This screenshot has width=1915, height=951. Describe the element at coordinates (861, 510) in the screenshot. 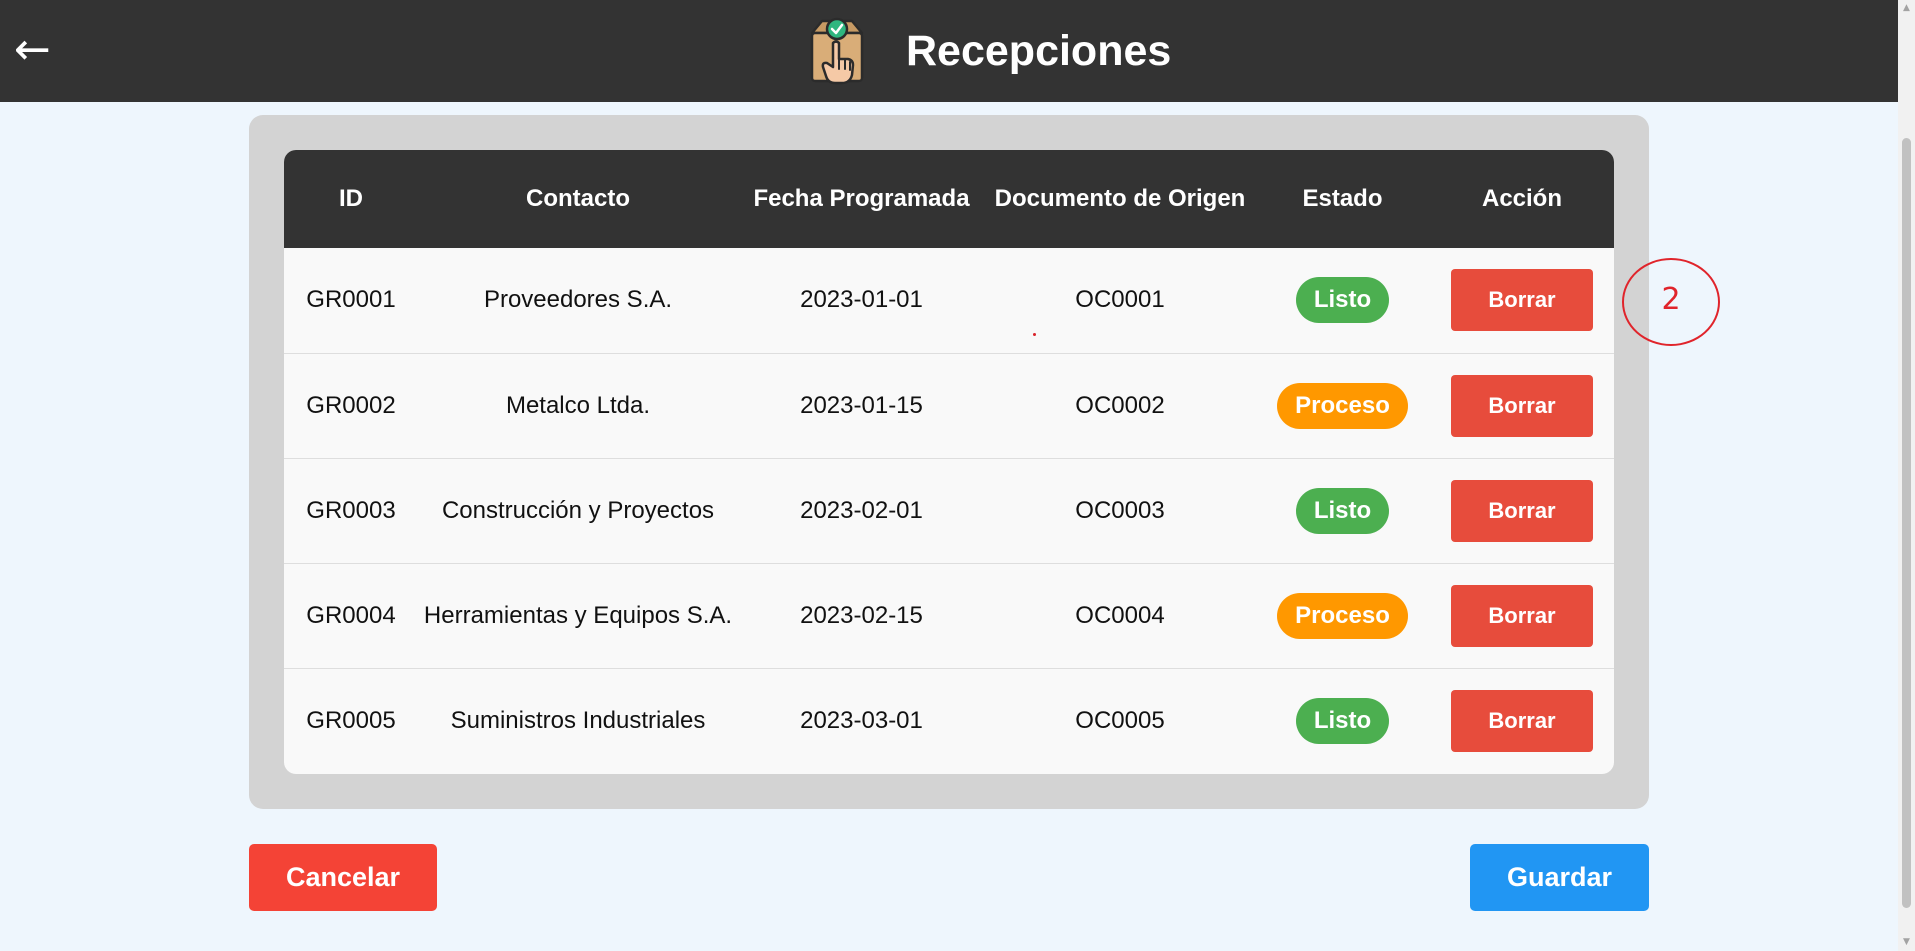

I see `cell-fecha: 2023-02-01` at that location.